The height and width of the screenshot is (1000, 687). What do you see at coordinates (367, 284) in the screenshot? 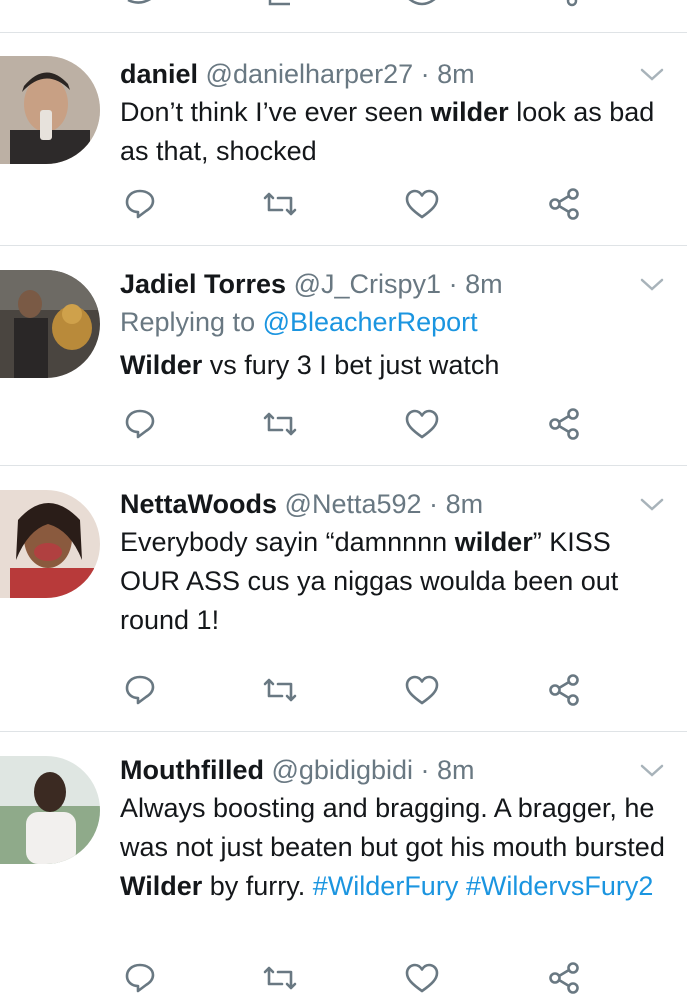
I see `user-handle: @J_Crispy1` at bounding box center [367, 284].